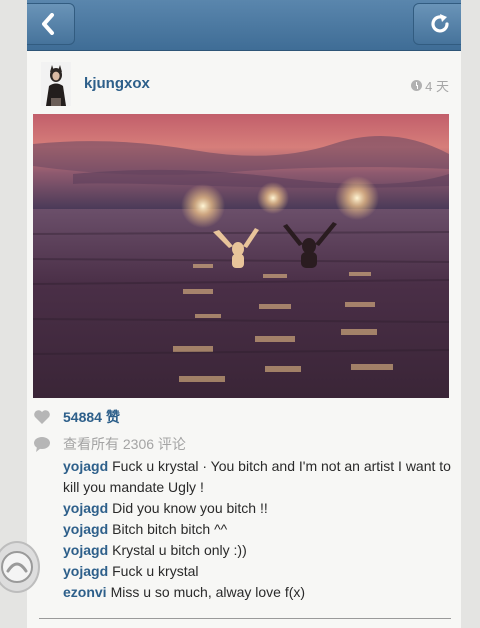  I want to click on divider, so click(245, 618).